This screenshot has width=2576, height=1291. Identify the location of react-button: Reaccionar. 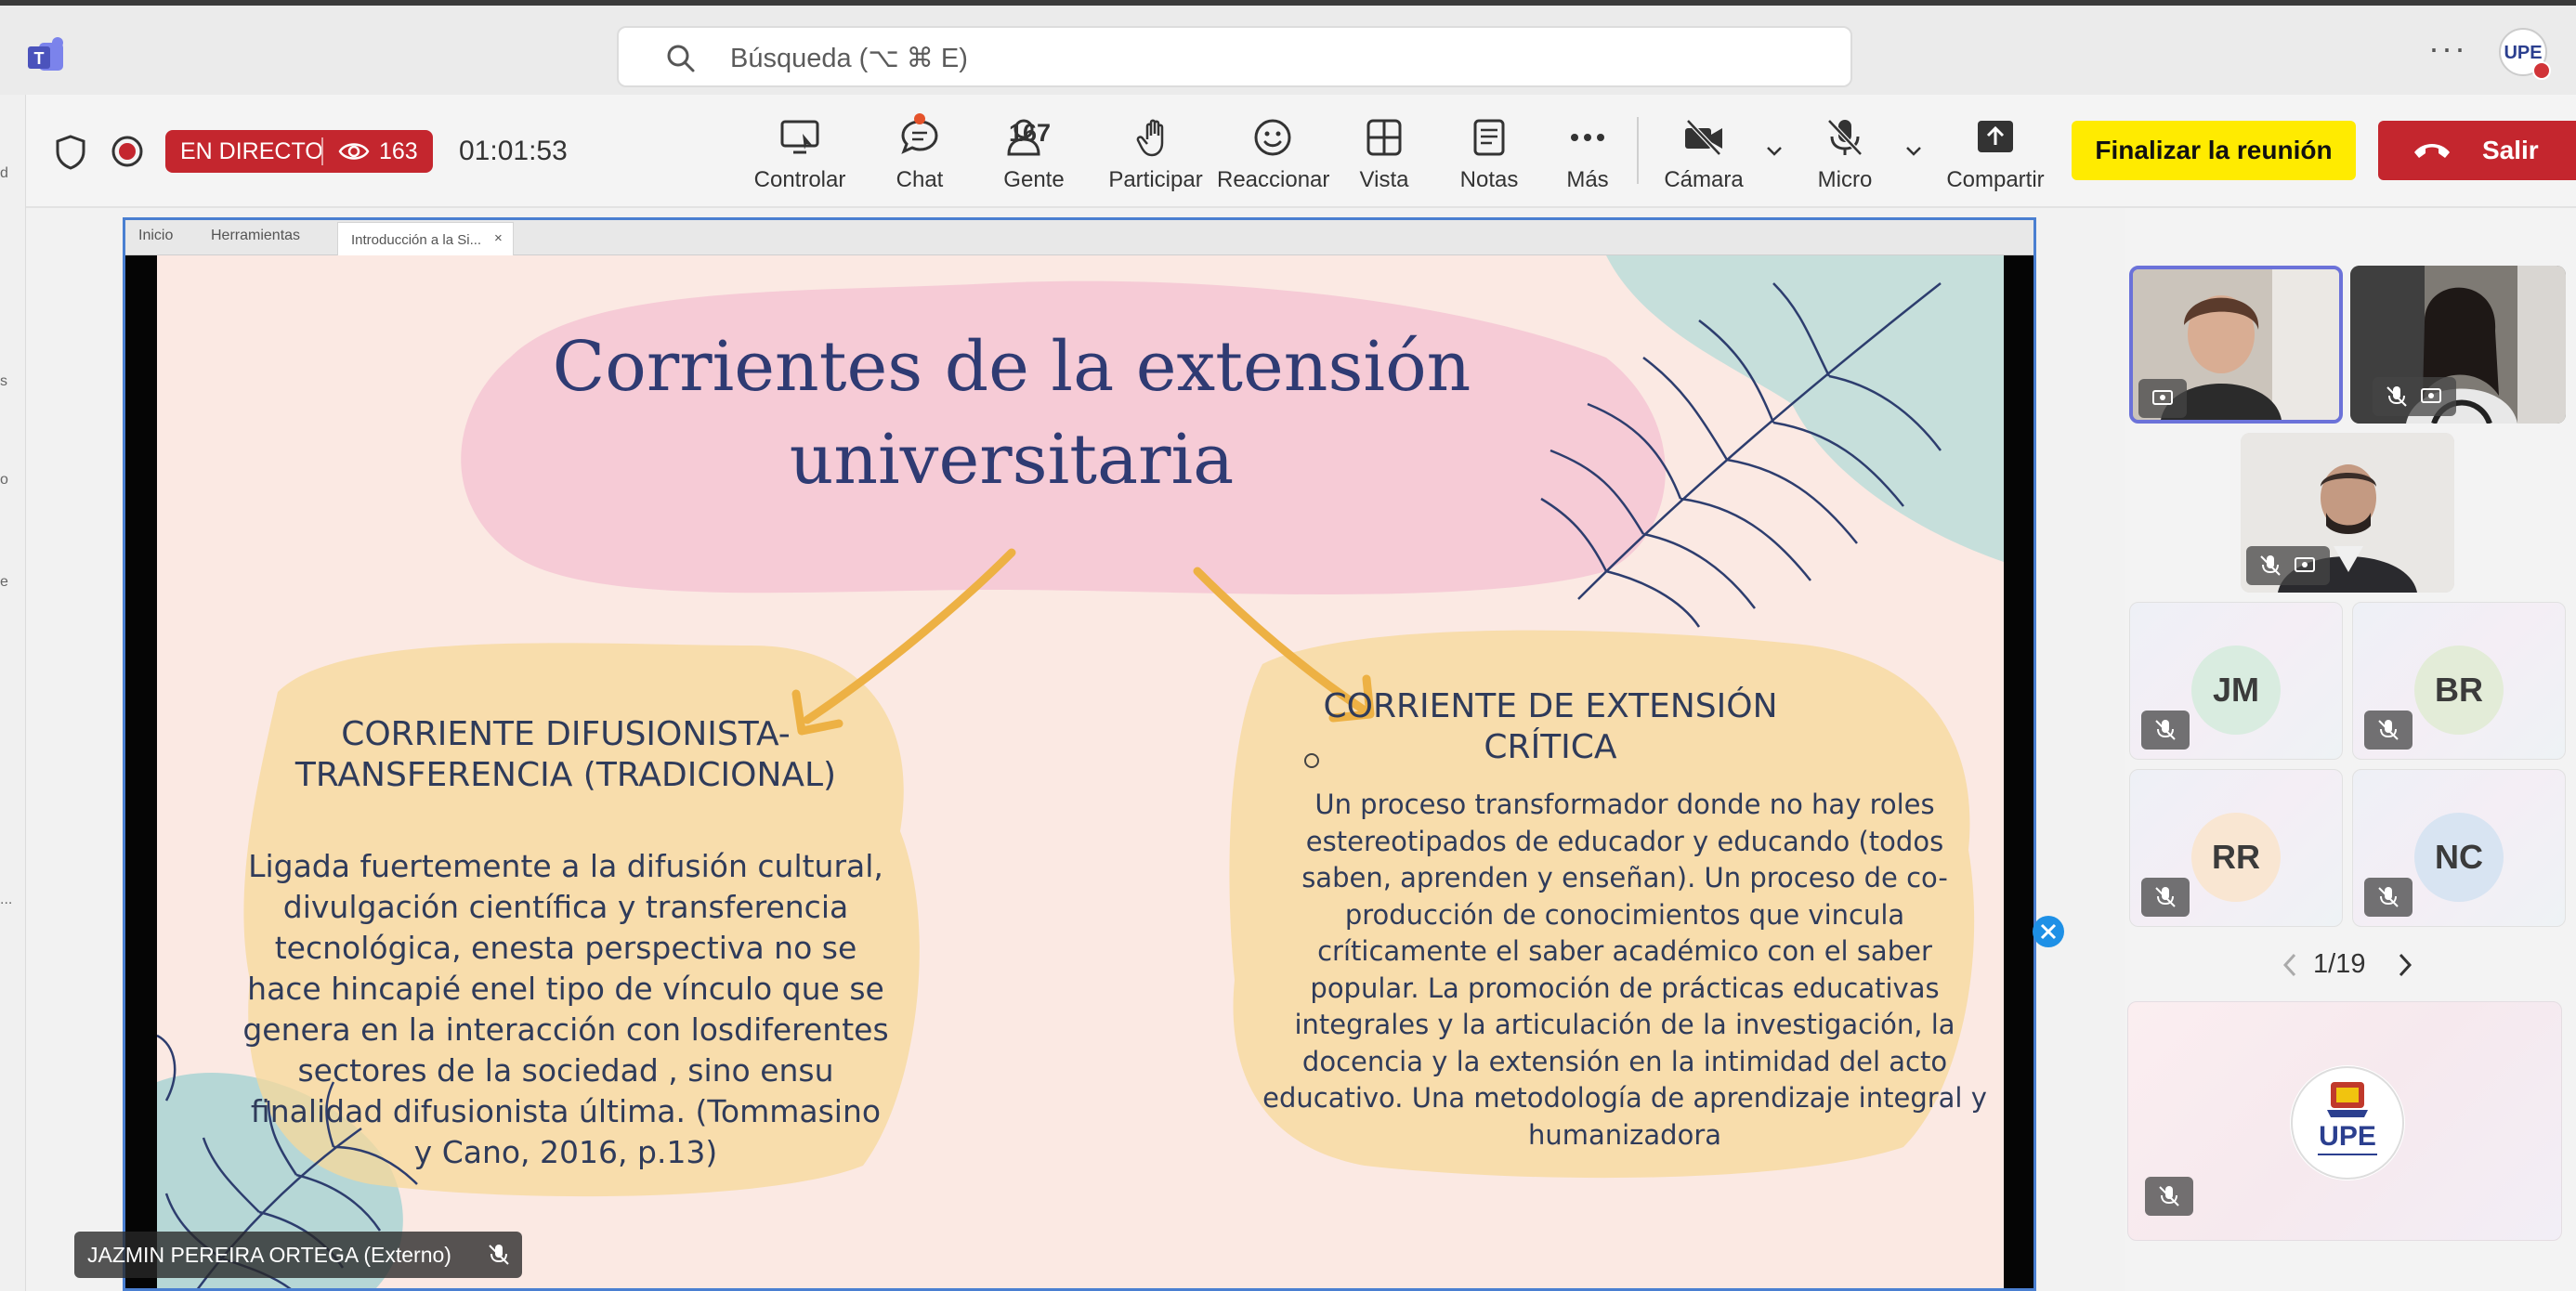
(1273, 154).